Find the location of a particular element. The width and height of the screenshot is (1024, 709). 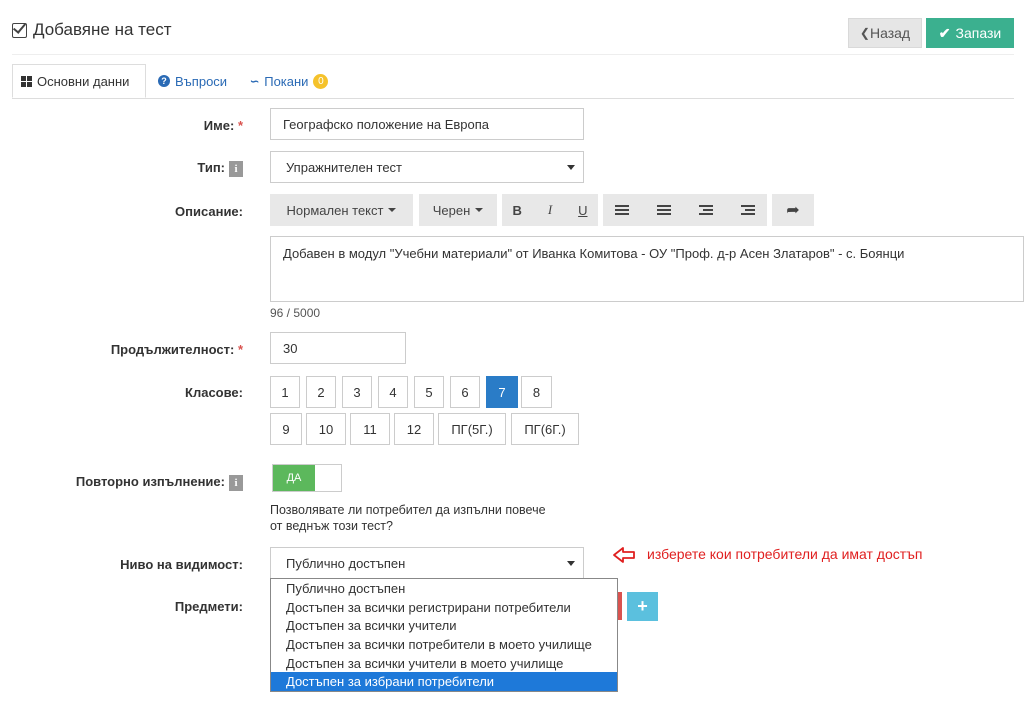

duration-label: Продължителност: * is located at coordinates (176, 349).